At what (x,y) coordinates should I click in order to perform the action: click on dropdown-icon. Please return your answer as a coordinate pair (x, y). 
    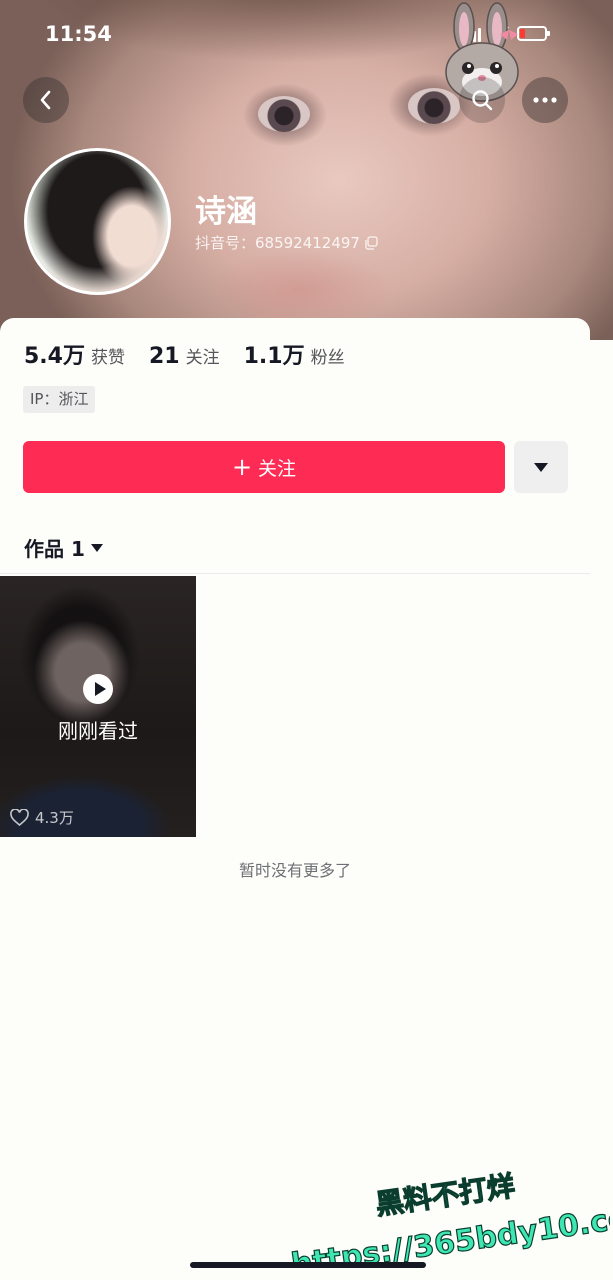
    Looking at the image, I should click on (541, 467).